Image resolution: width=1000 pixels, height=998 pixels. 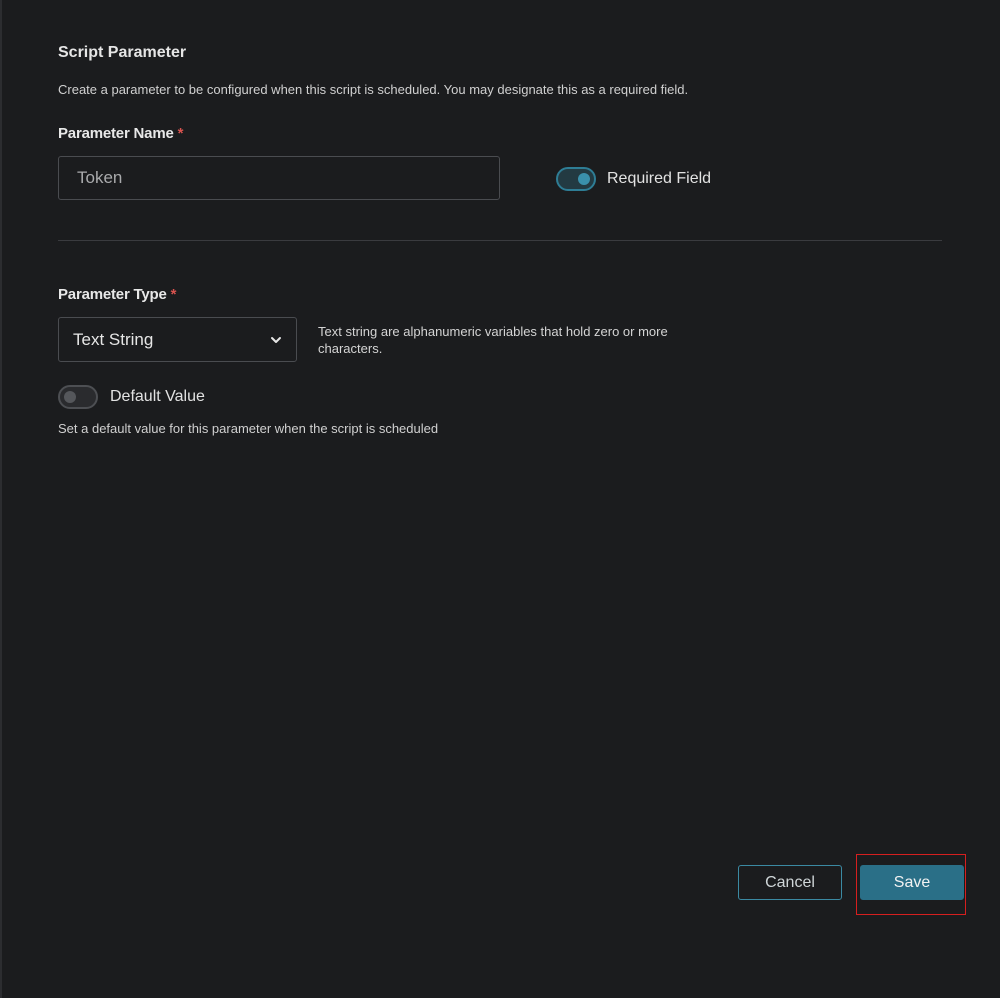 What do you see at coordinates (113, 339) in the screenshot?
I see `parameter-type-selected: Text String` at bounding box center [113, 339].